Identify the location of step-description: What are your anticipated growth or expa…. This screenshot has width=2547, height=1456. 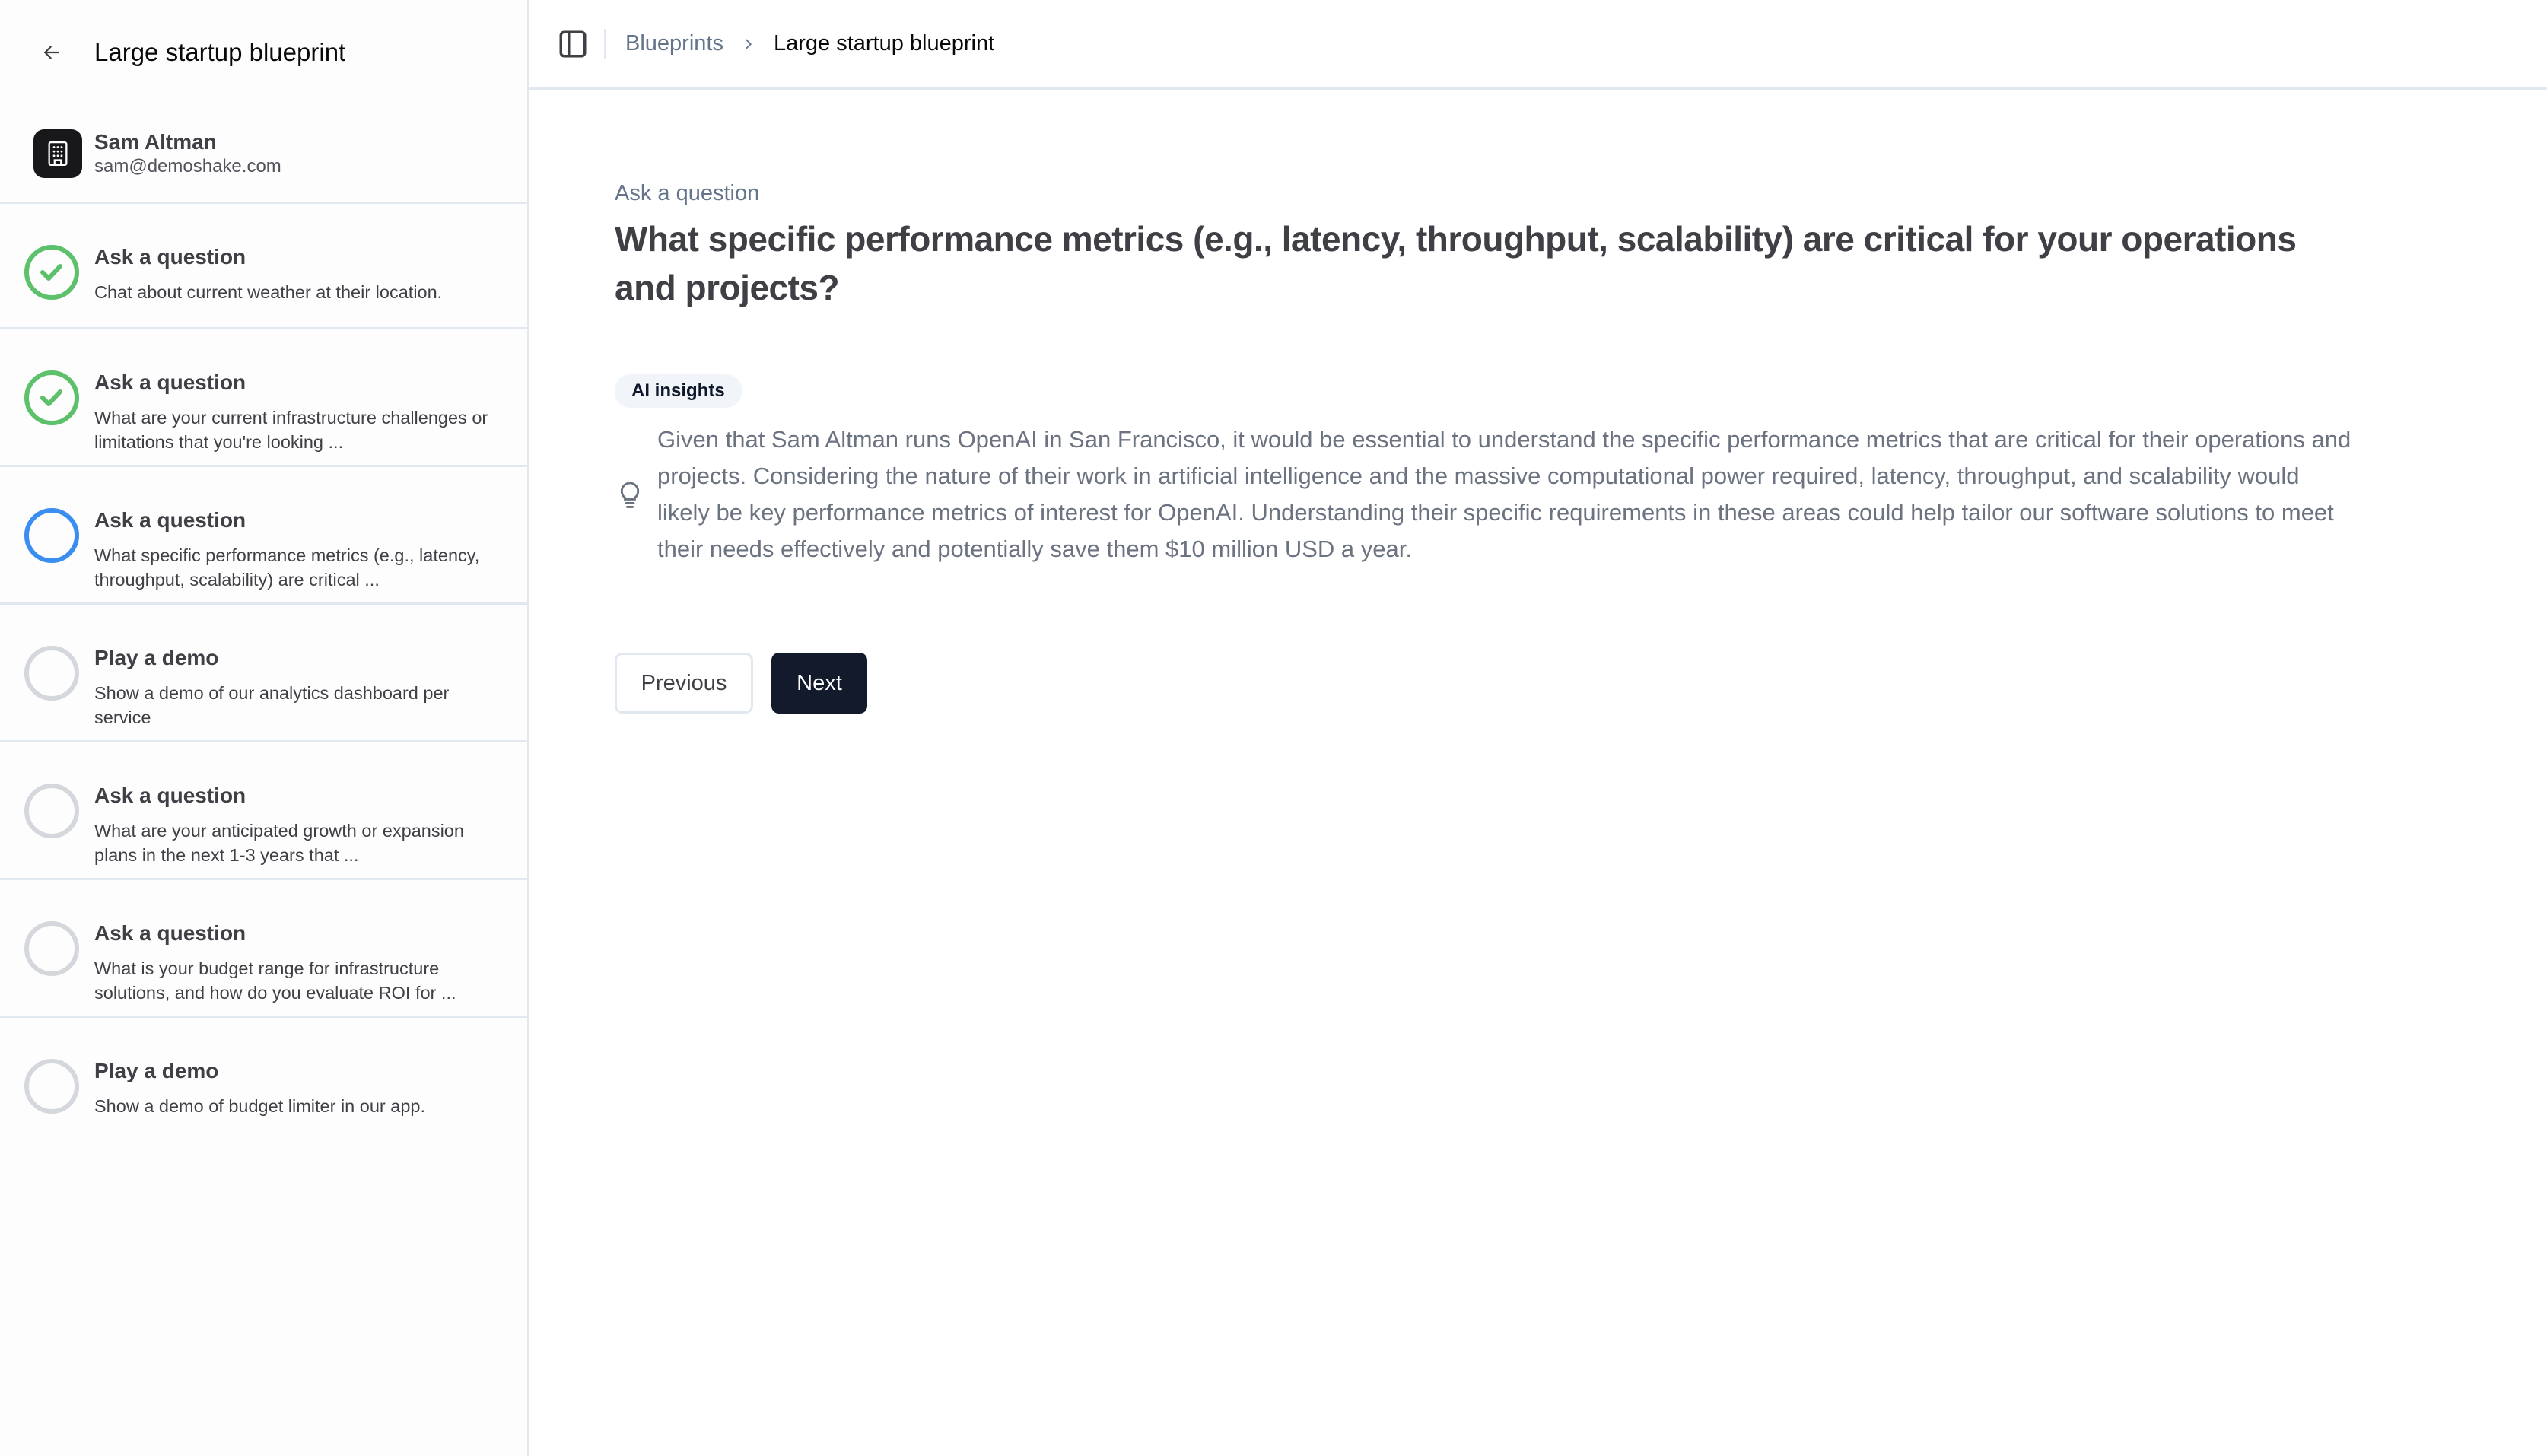
(279, 843).